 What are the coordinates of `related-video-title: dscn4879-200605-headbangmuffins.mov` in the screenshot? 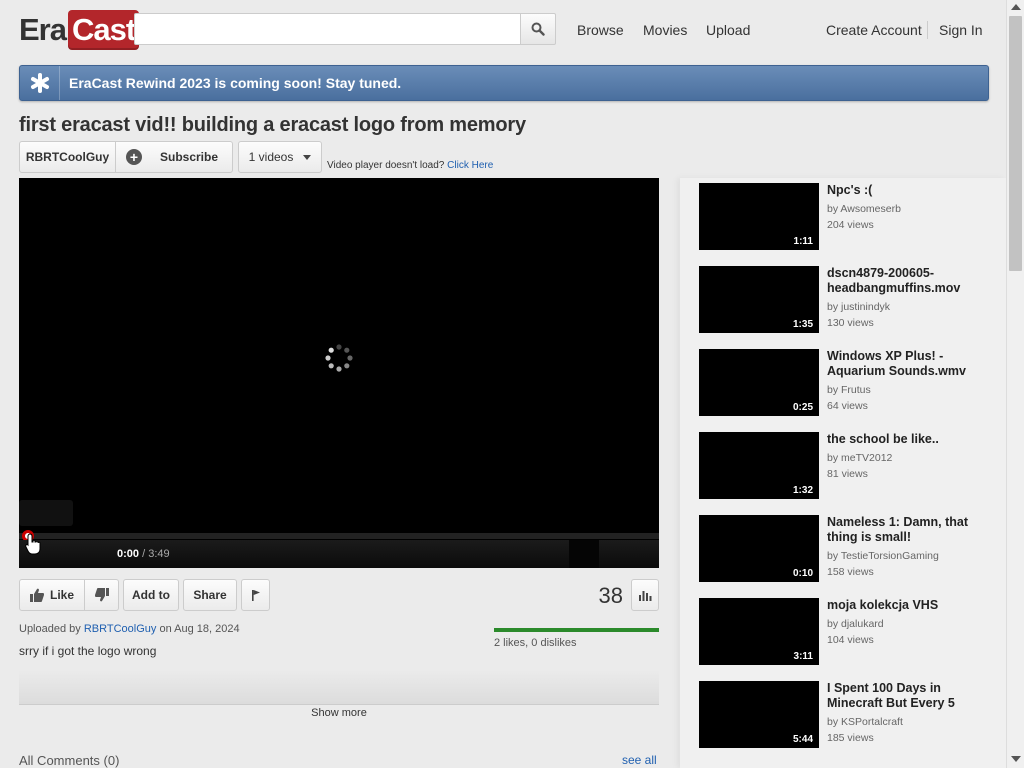 It's located at (907, 281).